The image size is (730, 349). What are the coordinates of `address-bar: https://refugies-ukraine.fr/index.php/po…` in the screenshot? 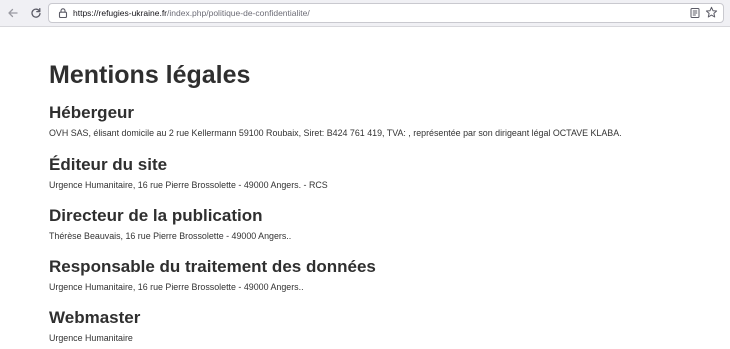 It's located at (386, 13).